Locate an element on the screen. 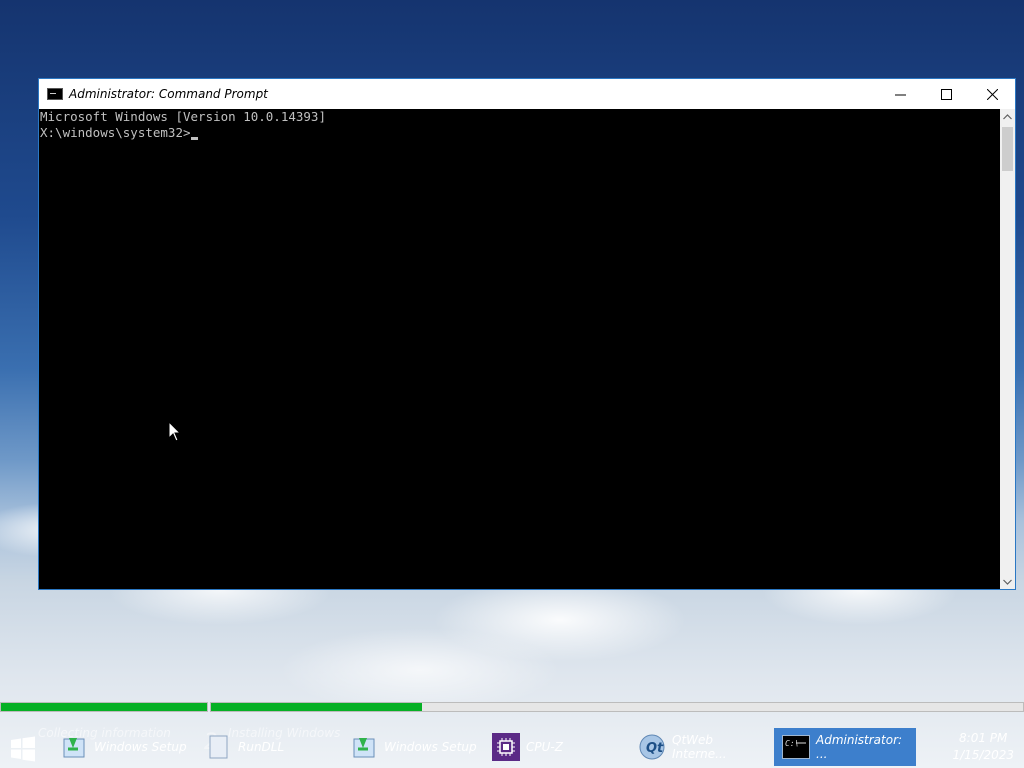 This screenshot has width=1024, height=768. progress-bar-collecting is located at coordinates (104, 707).